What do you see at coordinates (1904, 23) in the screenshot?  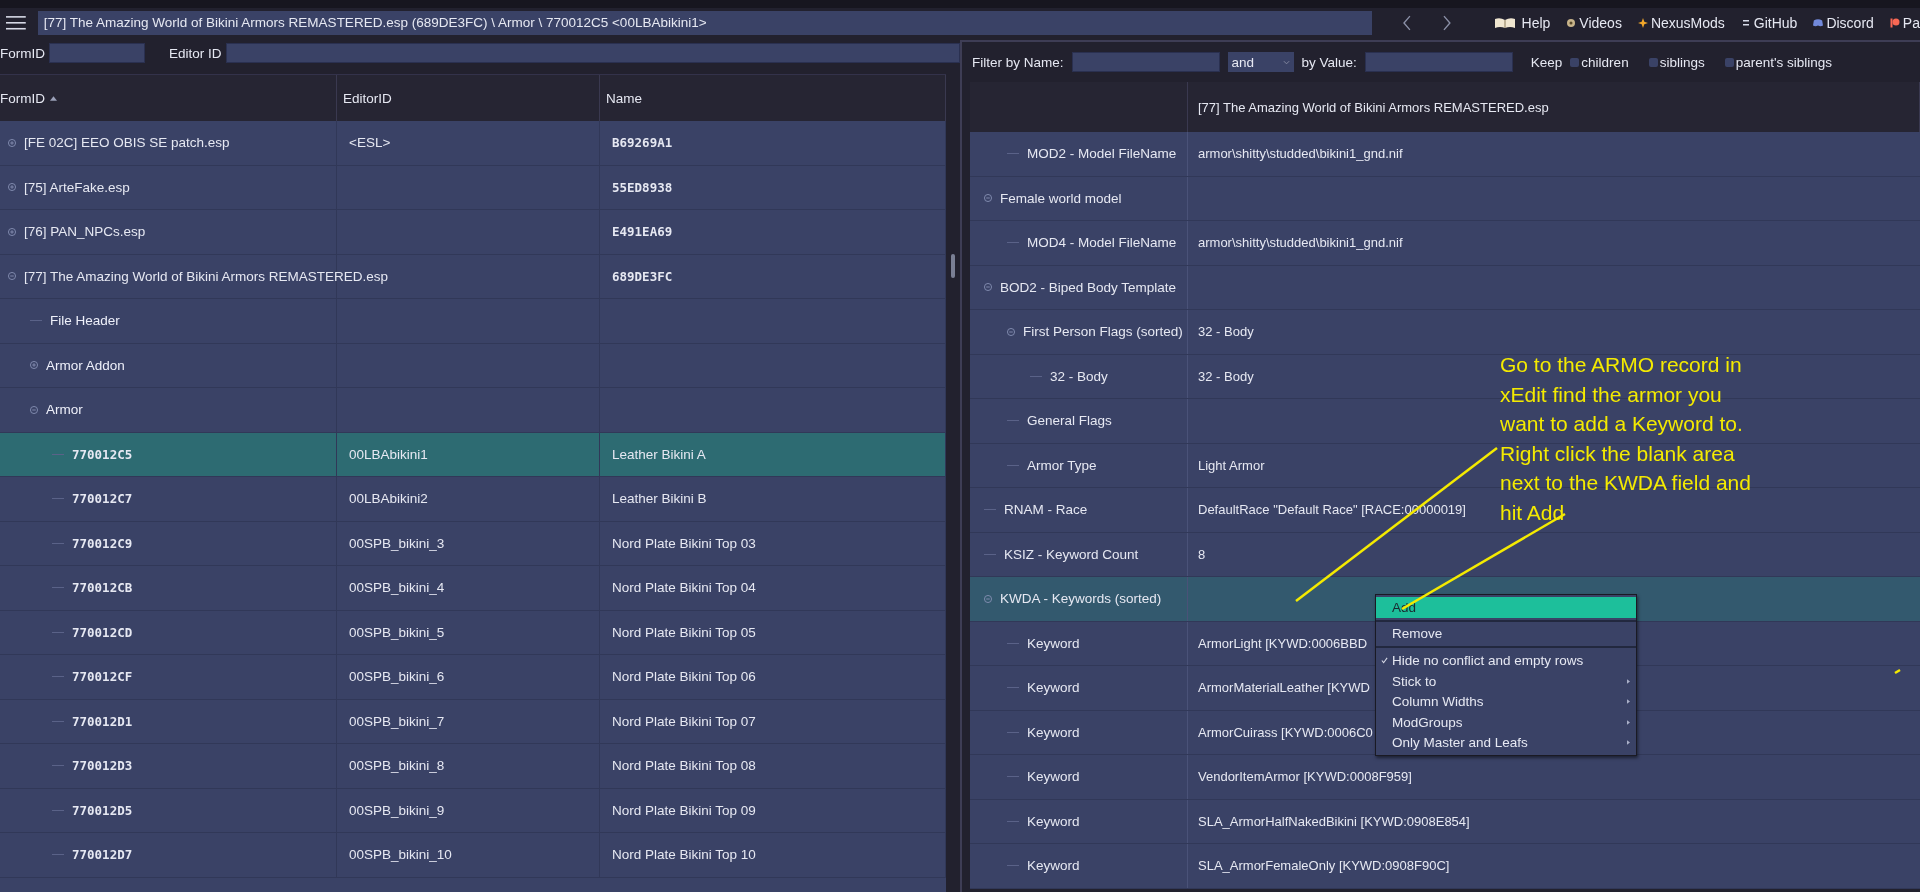 I see `toolbar-link: Pa` at bounding box center [1904, 23].